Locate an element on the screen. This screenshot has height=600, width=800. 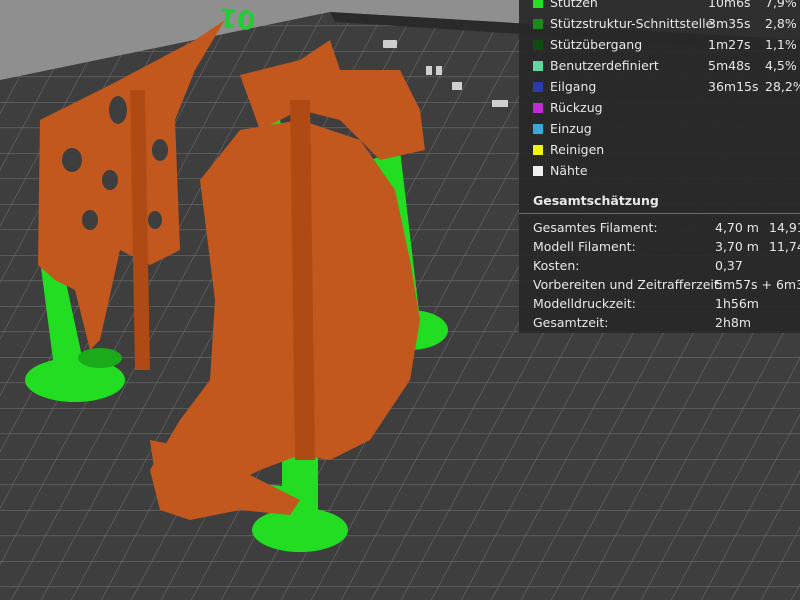
legend-percent: 1,1% is located at coordinates (781, 44).